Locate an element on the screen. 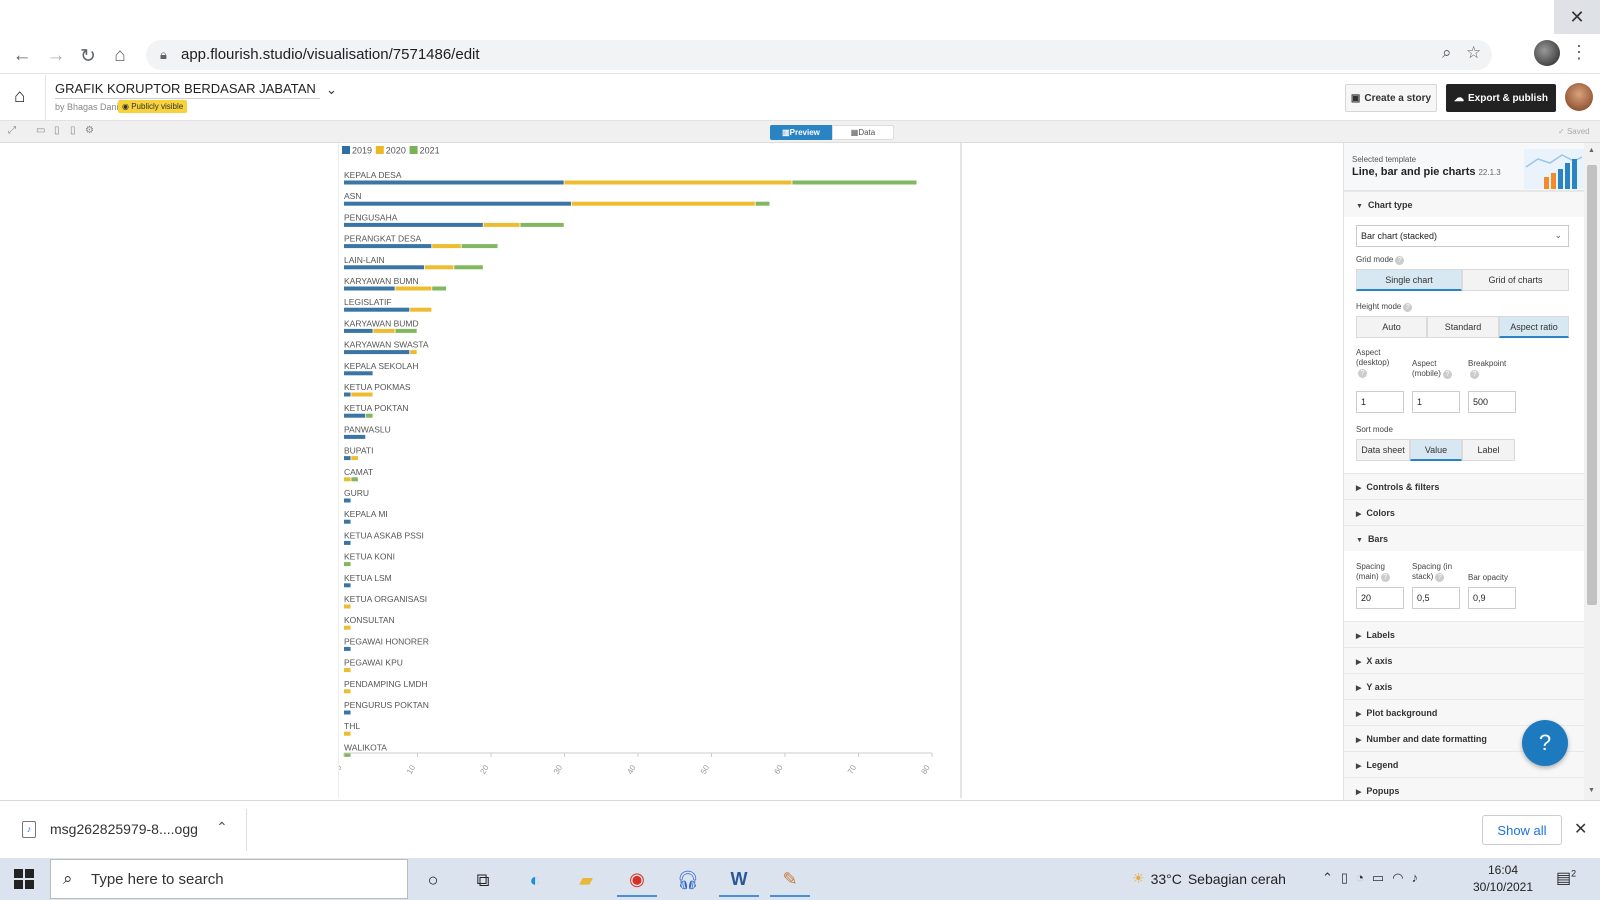  aspect-mobile-input: 1 is located at coordinates (1436, 402).